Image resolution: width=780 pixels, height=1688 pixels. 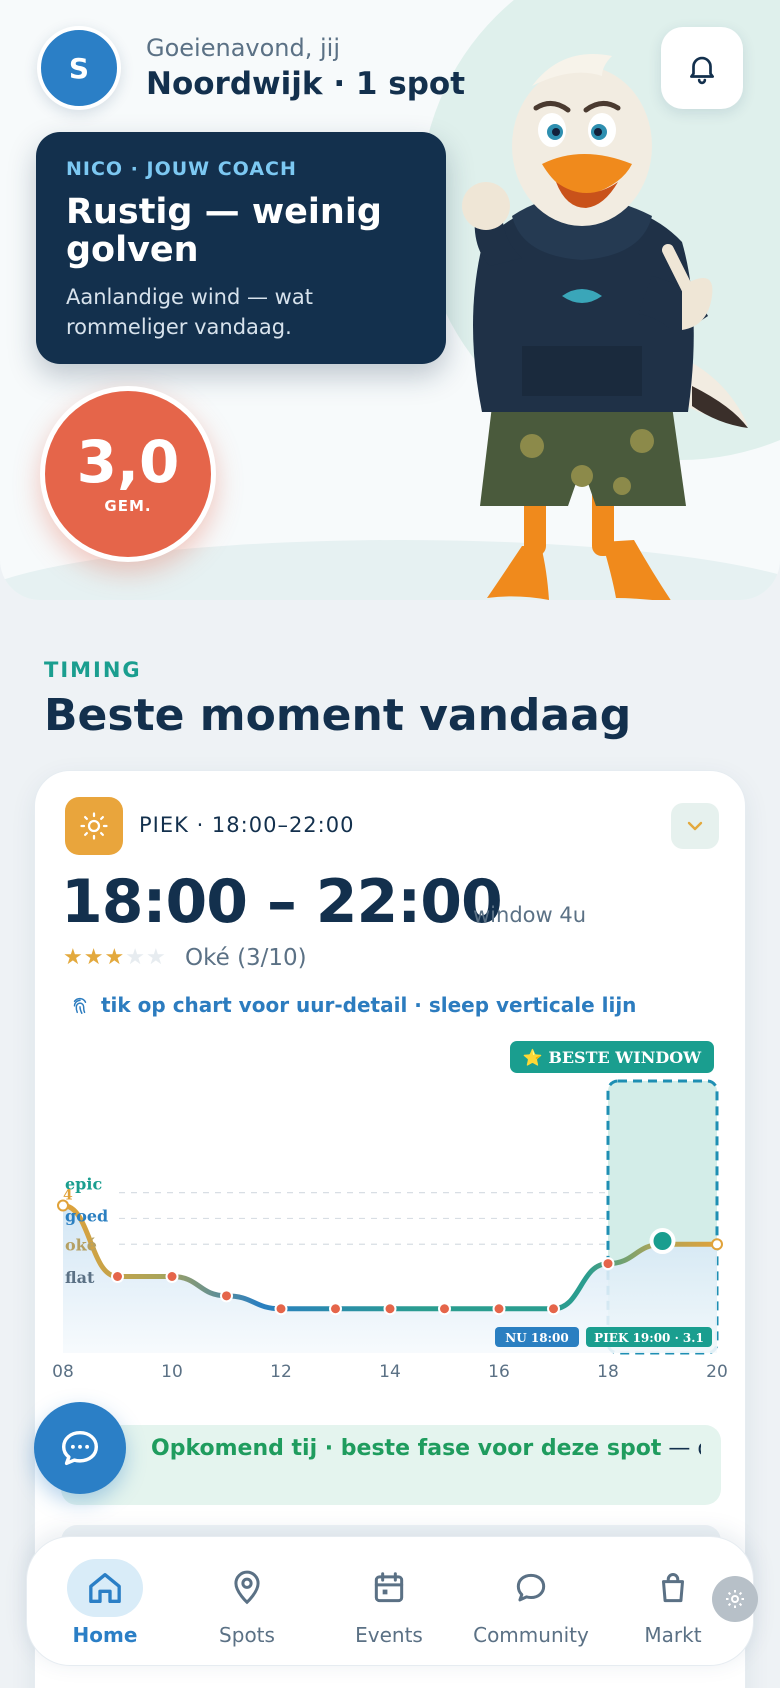 I want to click on nav-community-icon-wrap, so click(x=531, y=1588).